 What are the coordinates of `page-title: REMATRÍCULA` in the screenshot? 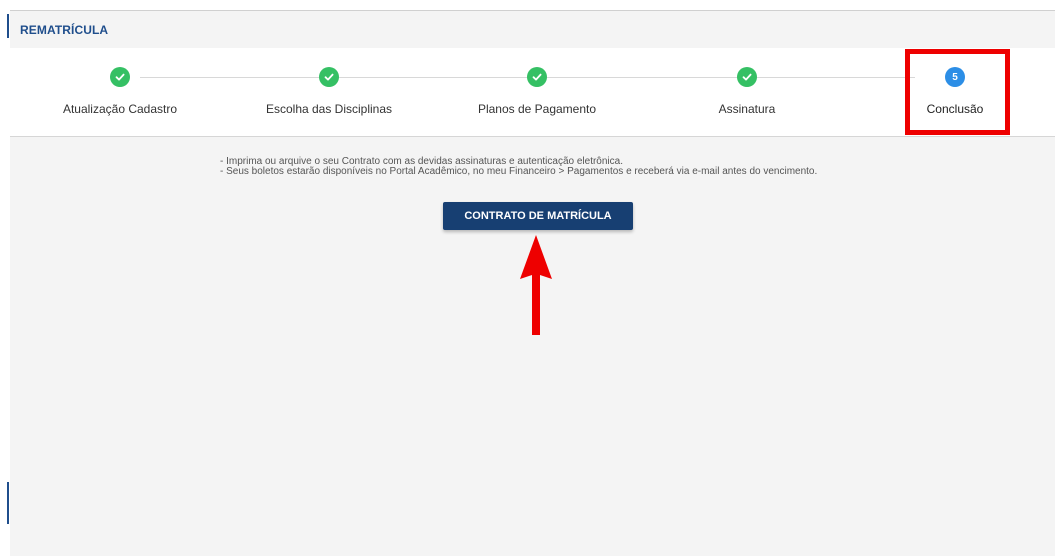 It's located at (64, 30).